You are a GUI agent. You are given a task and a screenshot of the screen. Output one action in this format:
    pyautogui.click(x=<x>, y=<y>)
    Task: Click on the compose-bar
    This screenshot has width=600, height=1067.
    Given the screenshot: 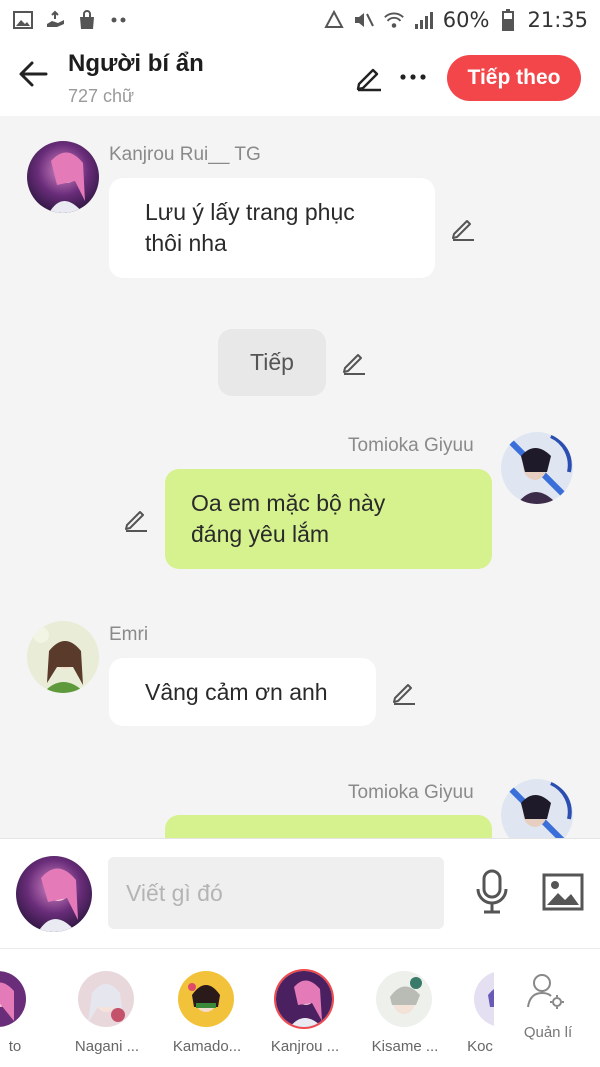 What is the action you would take?
    pyautogui.click(x=300, y=893)
    